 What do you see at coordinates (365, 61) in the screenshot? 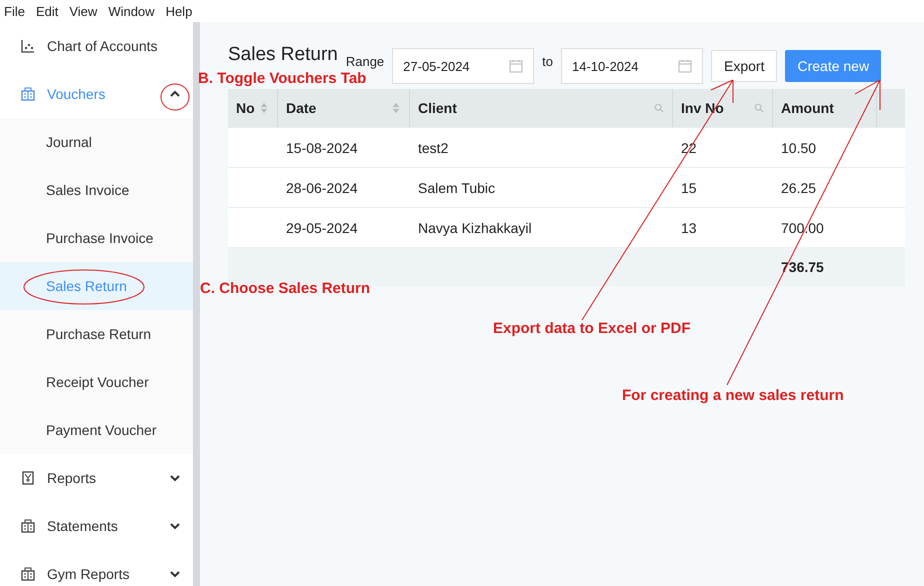
I see `range-label: Range` at bounding box center [365, 61].